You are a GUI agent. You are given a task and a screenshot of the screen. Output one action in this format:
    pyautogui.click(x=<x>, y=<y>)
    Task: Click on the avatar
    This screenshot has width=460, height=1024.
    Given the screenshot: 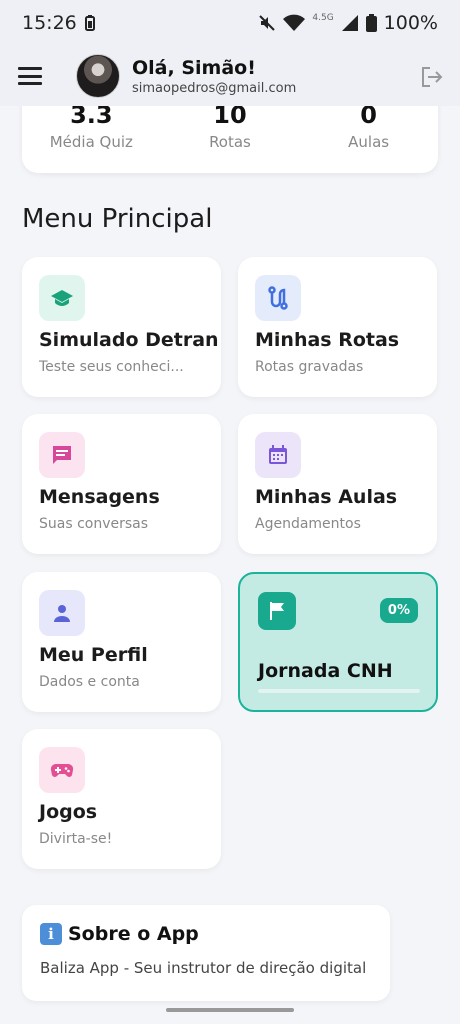 What is the action you would take?
    pyautogui.click(x=98, y=76)
    